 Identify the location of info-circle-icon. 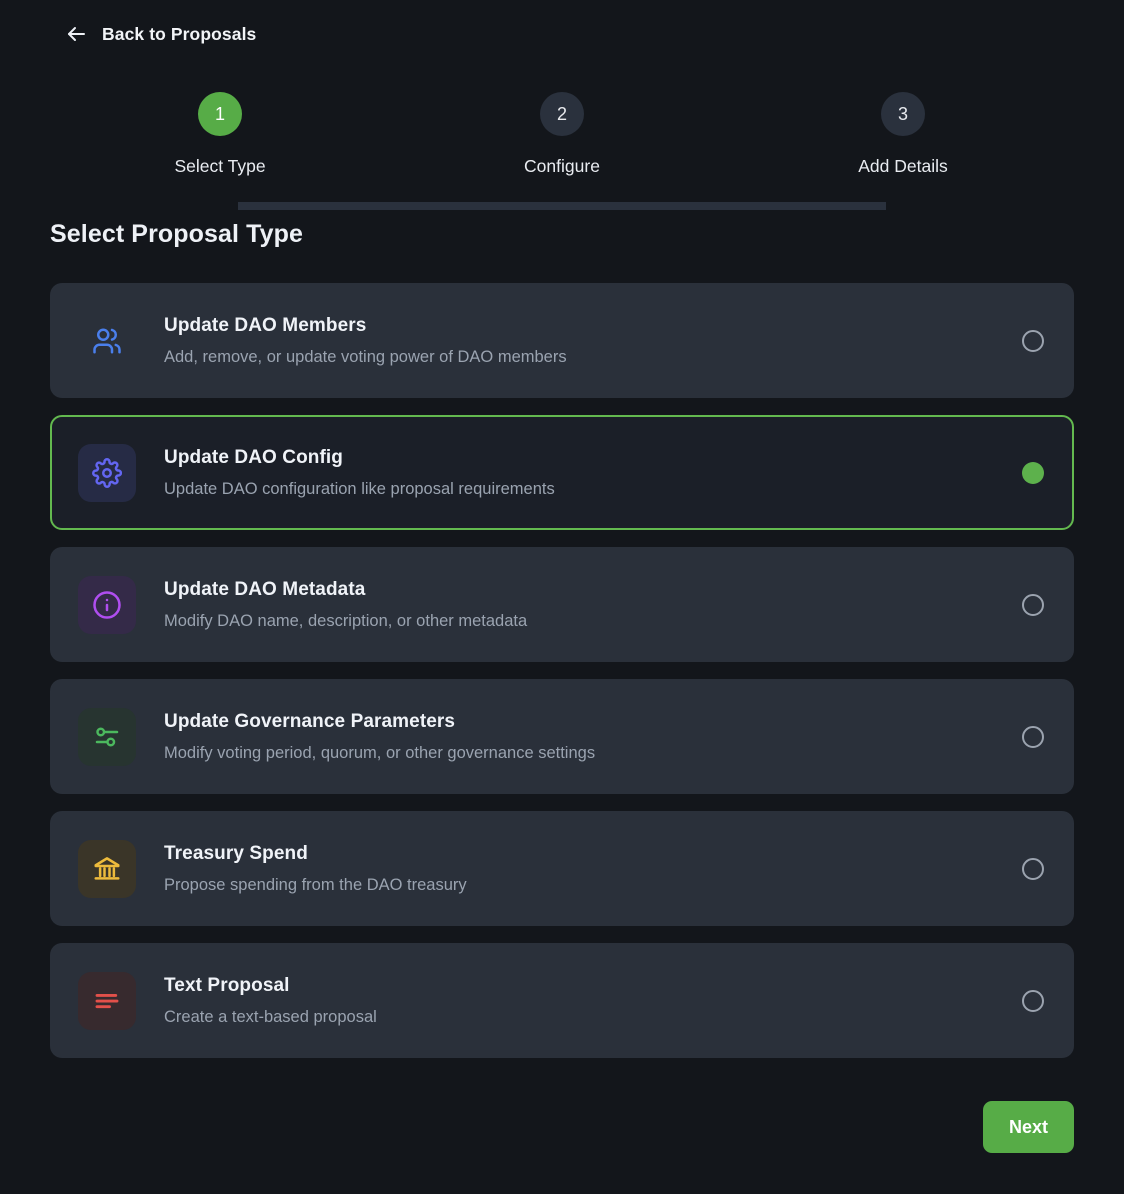
(107, 604).